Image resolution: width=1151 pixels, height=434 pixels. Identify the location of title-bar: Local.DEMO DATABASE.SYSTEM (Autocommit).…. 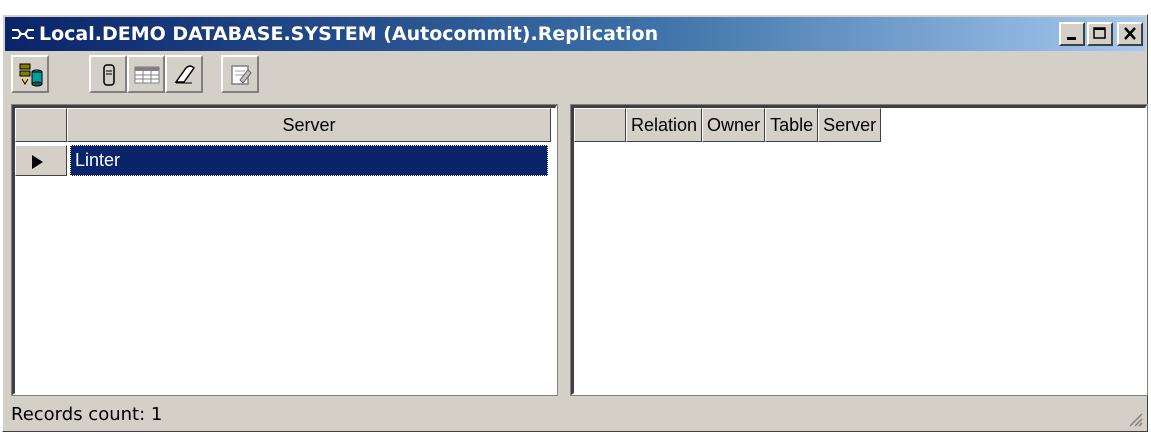
(575, 34).